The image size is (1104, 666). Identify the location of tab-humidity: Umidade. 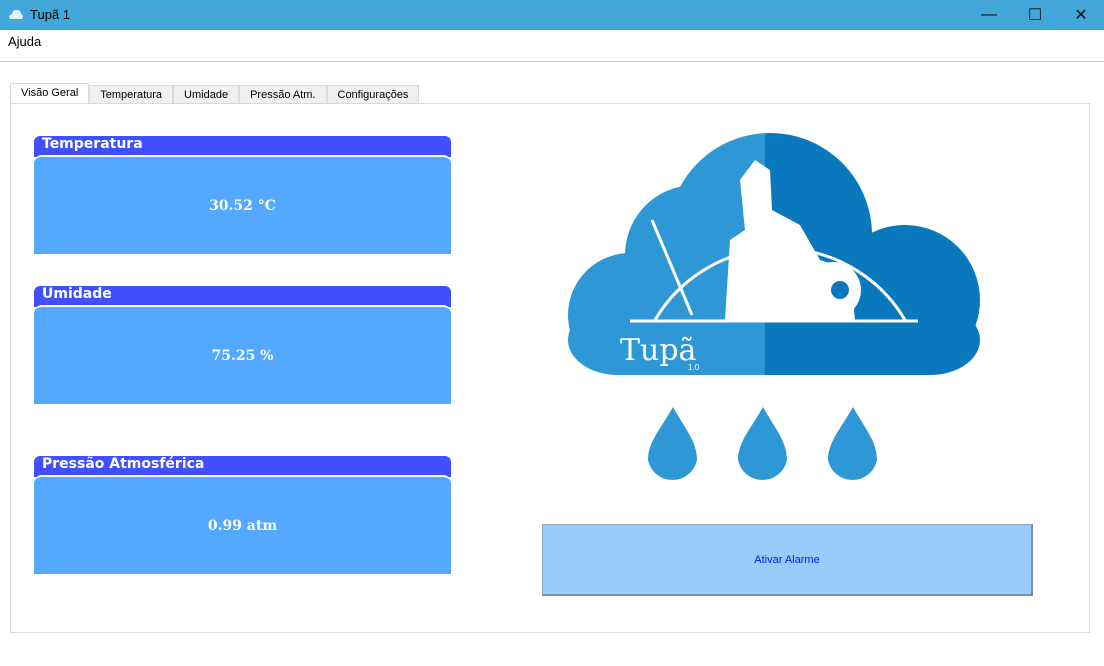
(206, 95).